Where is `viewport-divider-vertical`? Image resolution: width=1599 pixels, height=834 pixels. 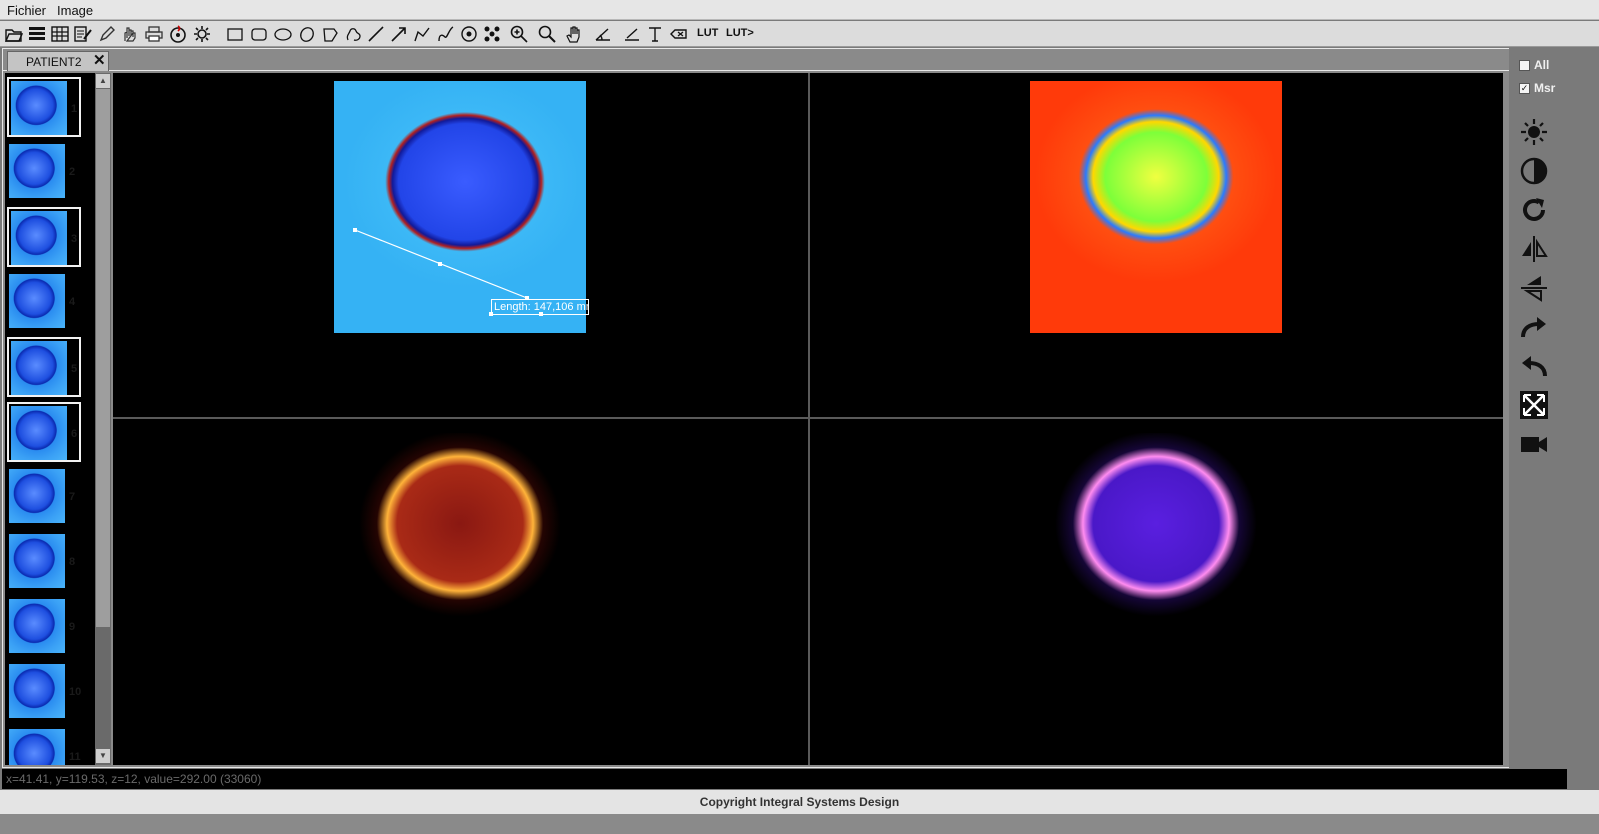
viewport-divider-vertical is located at coordinates (809, 419).